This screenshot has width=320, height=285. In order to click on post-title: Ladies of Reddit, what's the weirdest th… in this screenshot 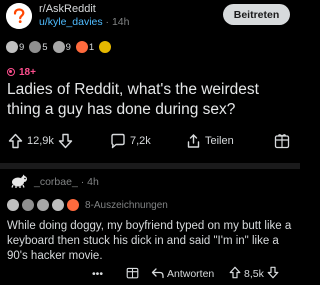, I will do `click(151, 100)`.